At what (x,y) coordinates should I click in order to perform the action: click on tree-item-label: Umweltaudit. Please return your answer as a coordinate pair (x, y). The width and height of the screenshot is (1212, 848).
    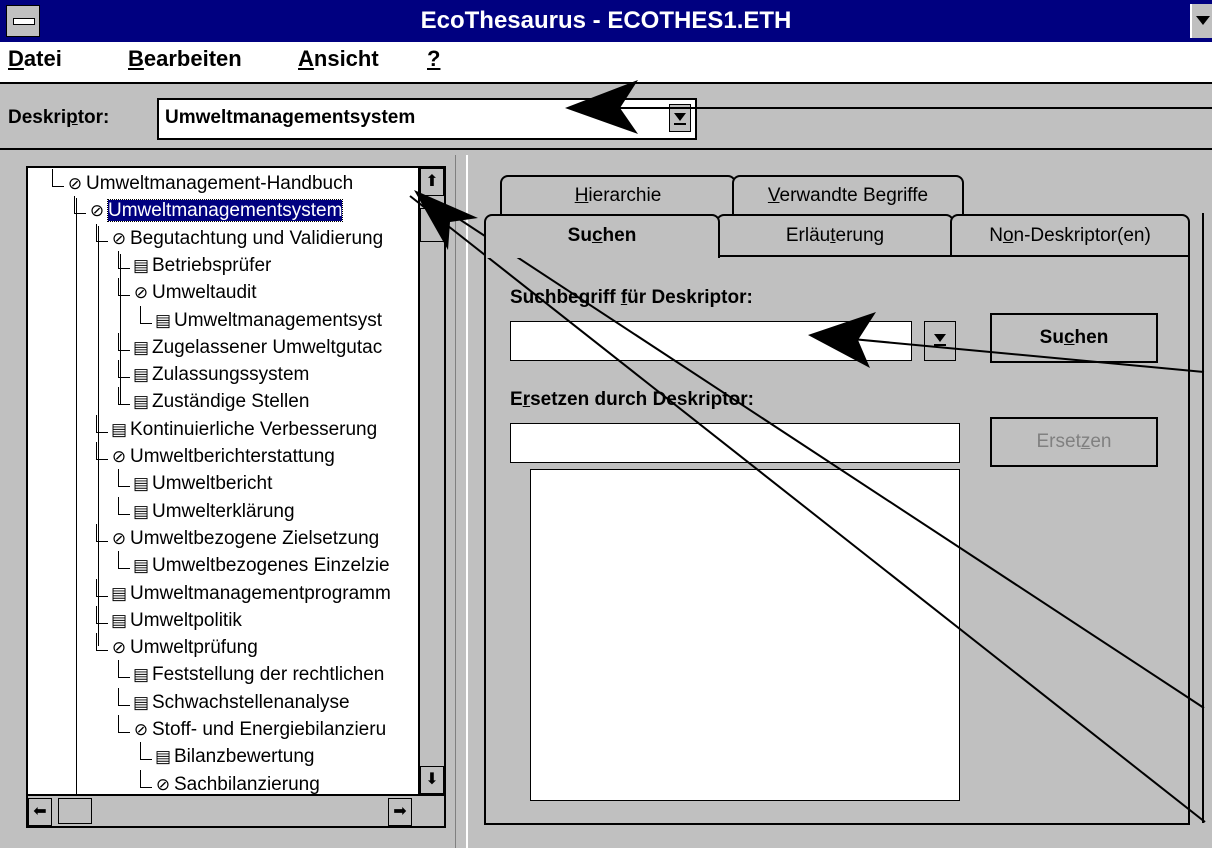
    Looking at the image, I should click on (204, 293).